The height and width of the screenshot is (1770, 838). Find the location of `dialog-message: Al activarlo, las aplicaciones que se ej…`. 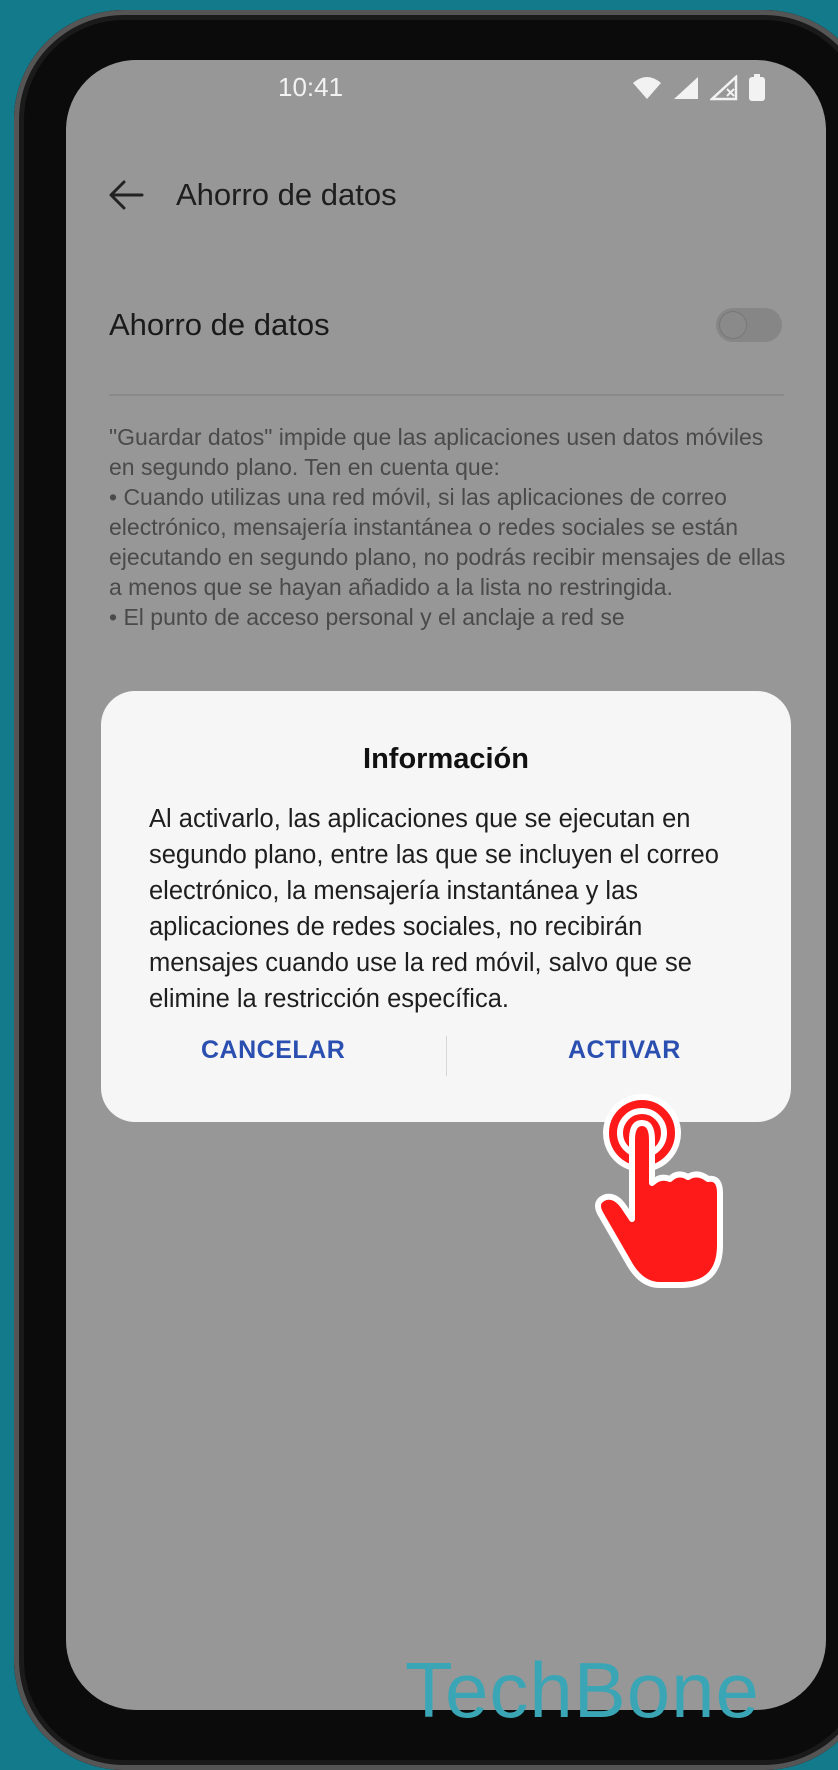

dialog-message: Al activarlo, las aplicaciones que se ej… is located at coordinates (434, 909).